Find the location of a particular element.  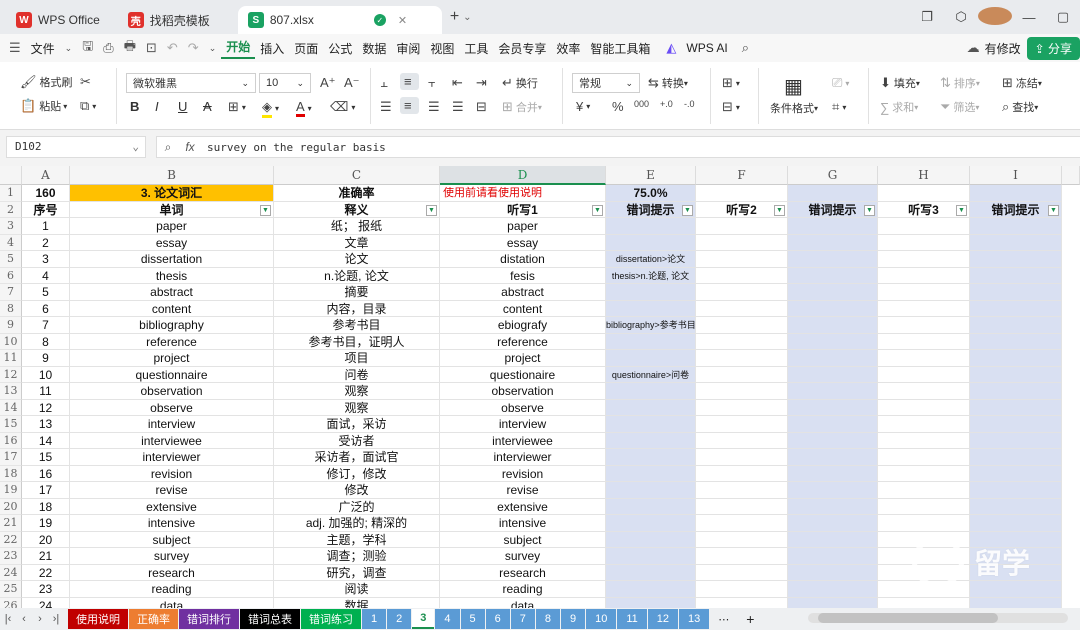

table-cell: ebiografy is located at coordinates (523, 325).